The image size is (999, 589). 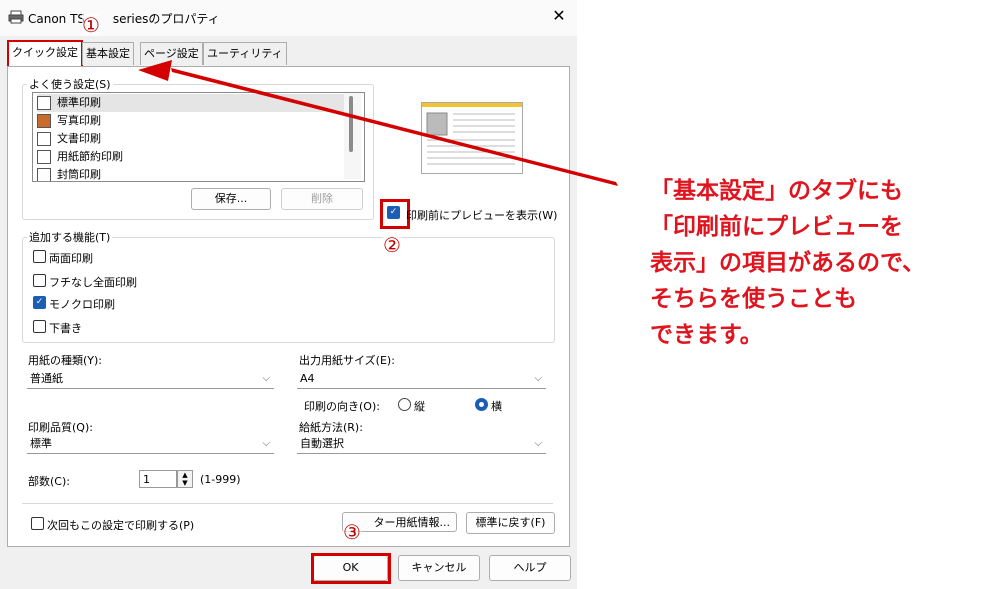 What do you see at coordinates (753, 299) in the screenshot?
I see `annotation-line: そちらを使うことも` at bounding box center [753, 299].